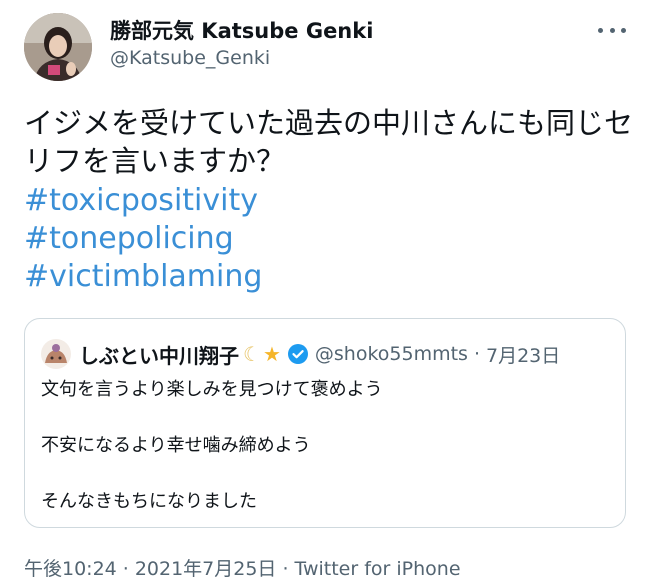  Describe the element at coordinates (377, 569) in the screenshot. I see `tweet-source: Twitter for iPhone` at that location.